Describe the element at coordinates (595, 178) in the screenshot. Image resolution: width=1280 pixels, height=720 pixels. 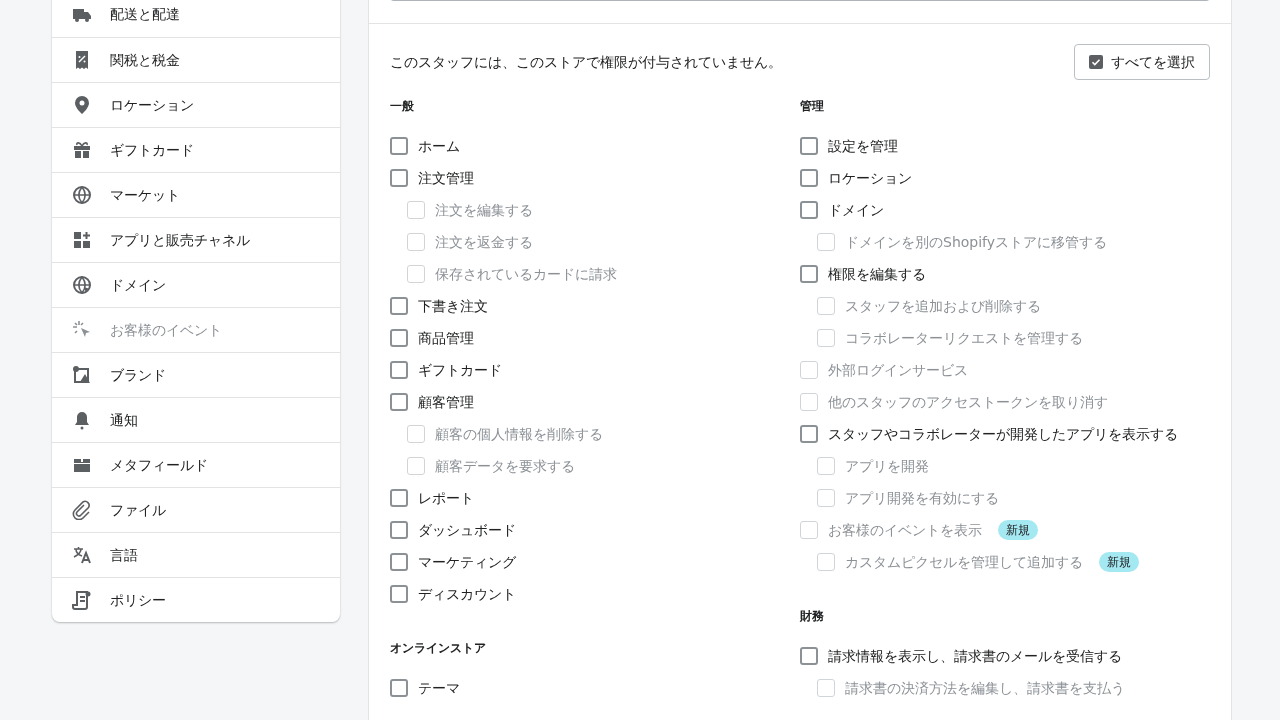
I see `permission-checkbox: 注文管理` at that location.